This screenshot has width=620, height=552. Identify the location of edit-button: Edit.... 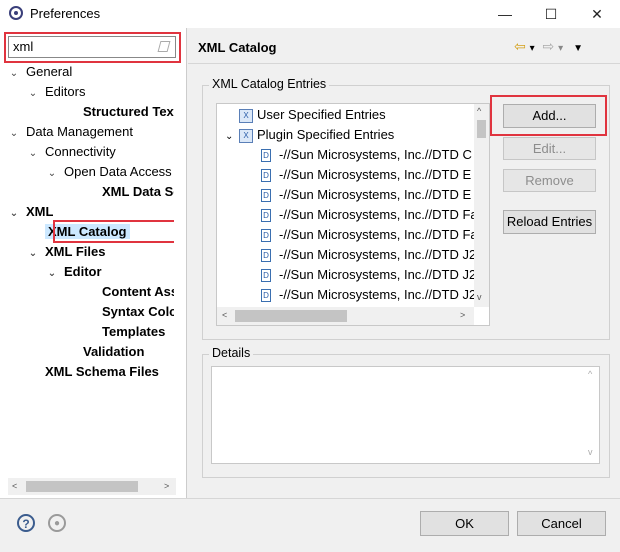
(549, 148).